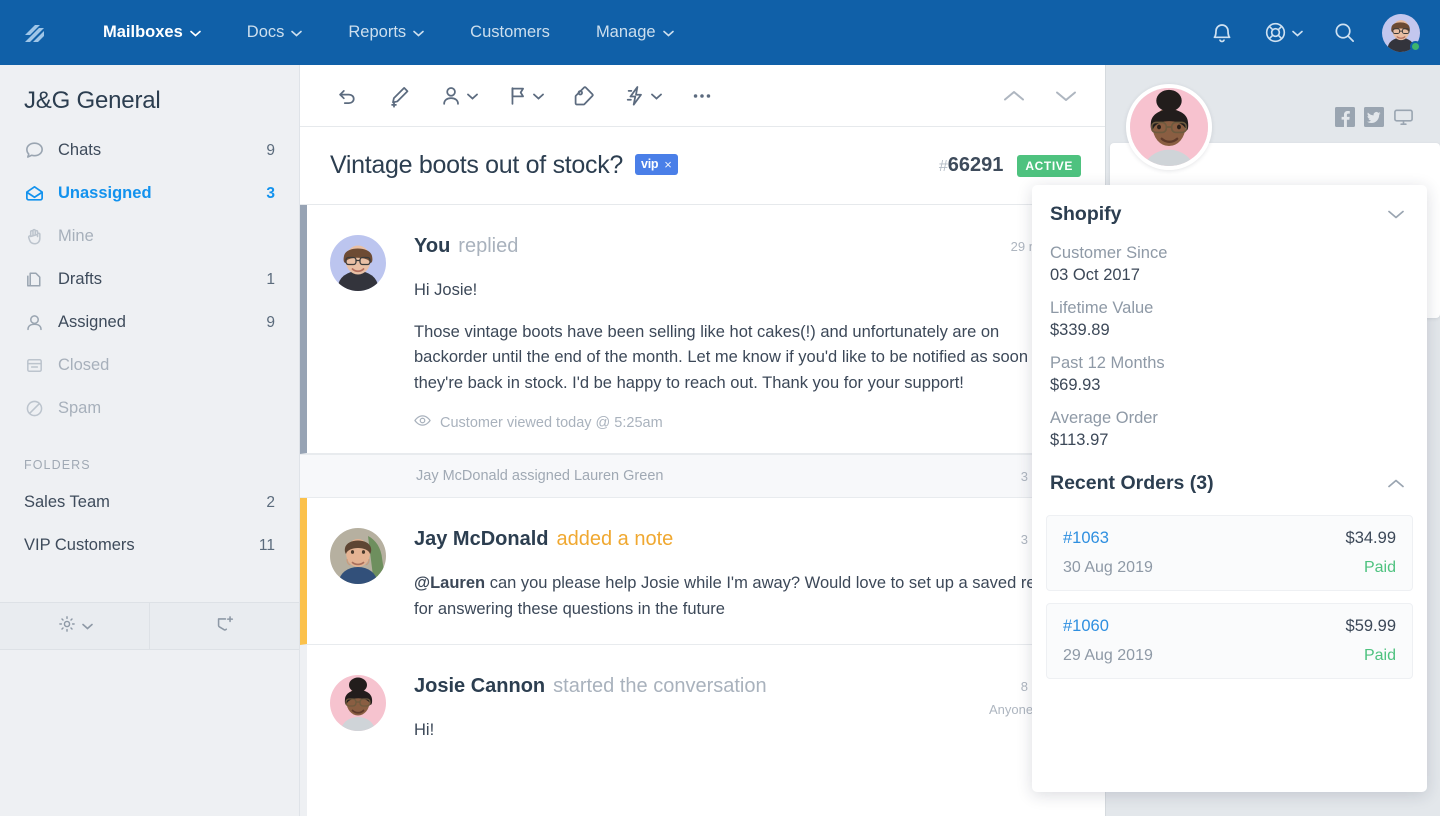  I want to click on shopify-title: Shopify, so click(1086, 214).